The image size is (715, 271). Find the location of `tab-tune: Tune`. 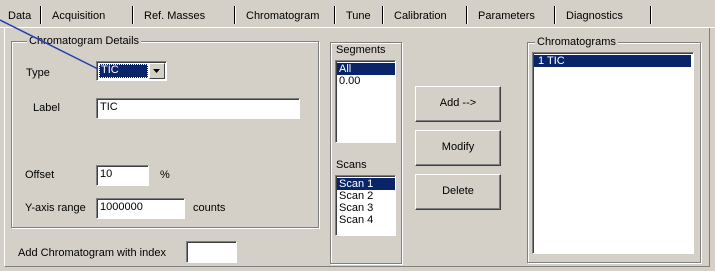

tab-tune: Tune is located at coordinates (358, 16).